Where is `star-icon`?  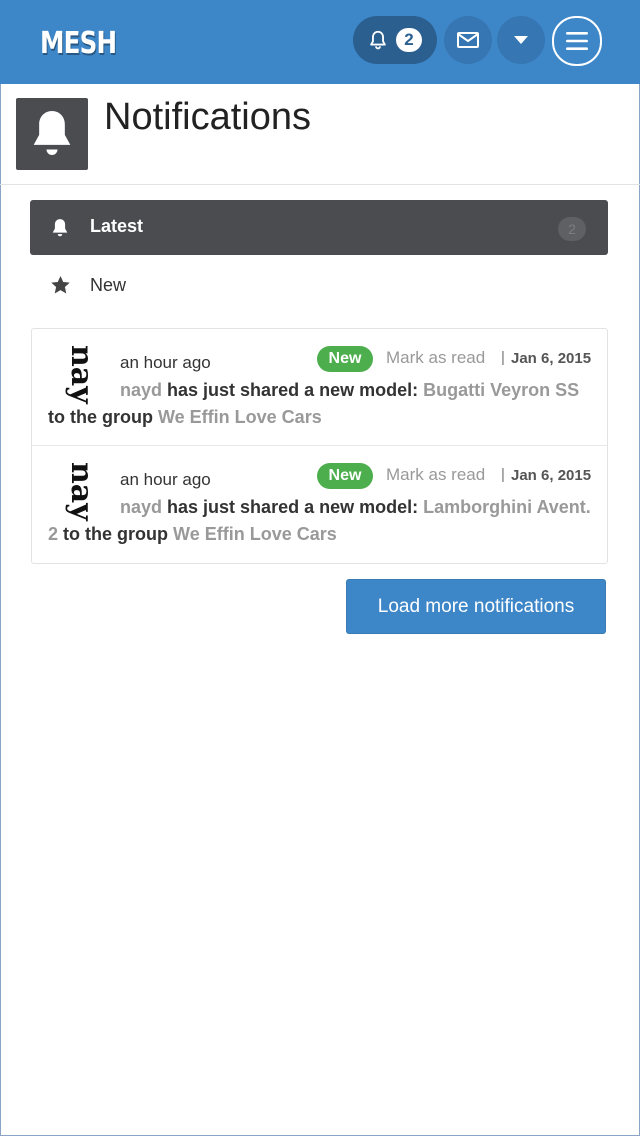 star-icon is located at coordinates (60, 285).